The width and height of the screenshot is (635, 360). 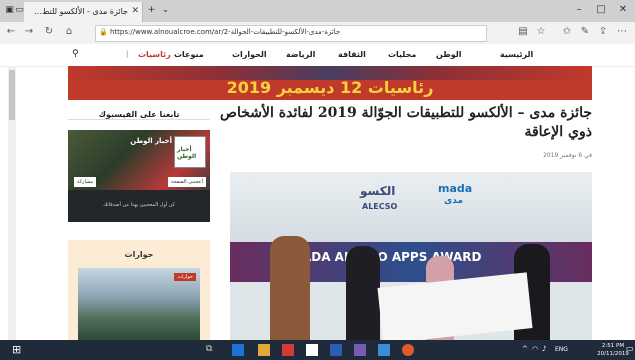 What do you see at coordinates (455, 306) in the screenshot?
I see `award-check` at bounding box center [455, 306].